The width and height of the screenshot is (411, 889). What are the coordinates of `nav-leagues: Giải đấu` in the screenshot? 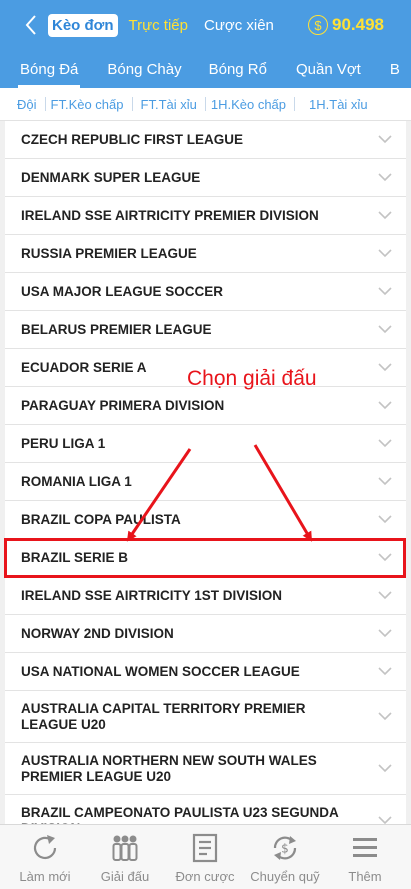 It's located at (125, 857).